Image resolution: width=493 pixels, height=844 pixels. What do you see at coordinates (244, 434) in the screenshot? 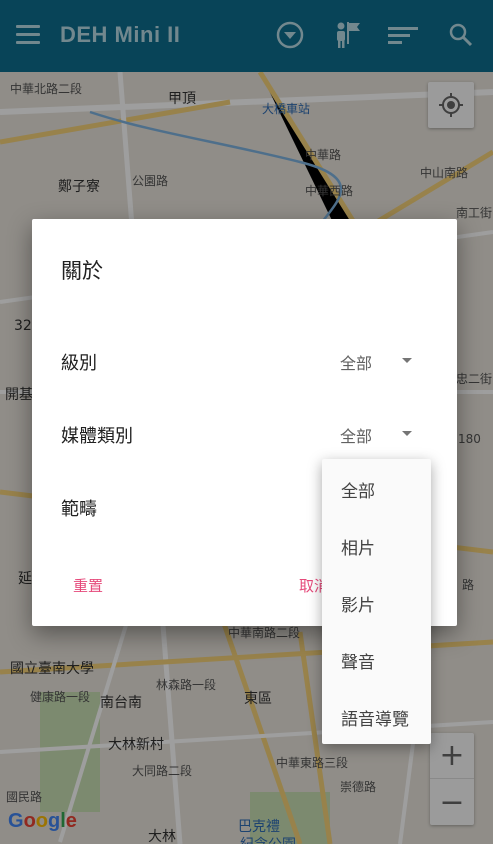
I see `media-type-row: 媒體類別 全部` at bounding box center [244, 434].